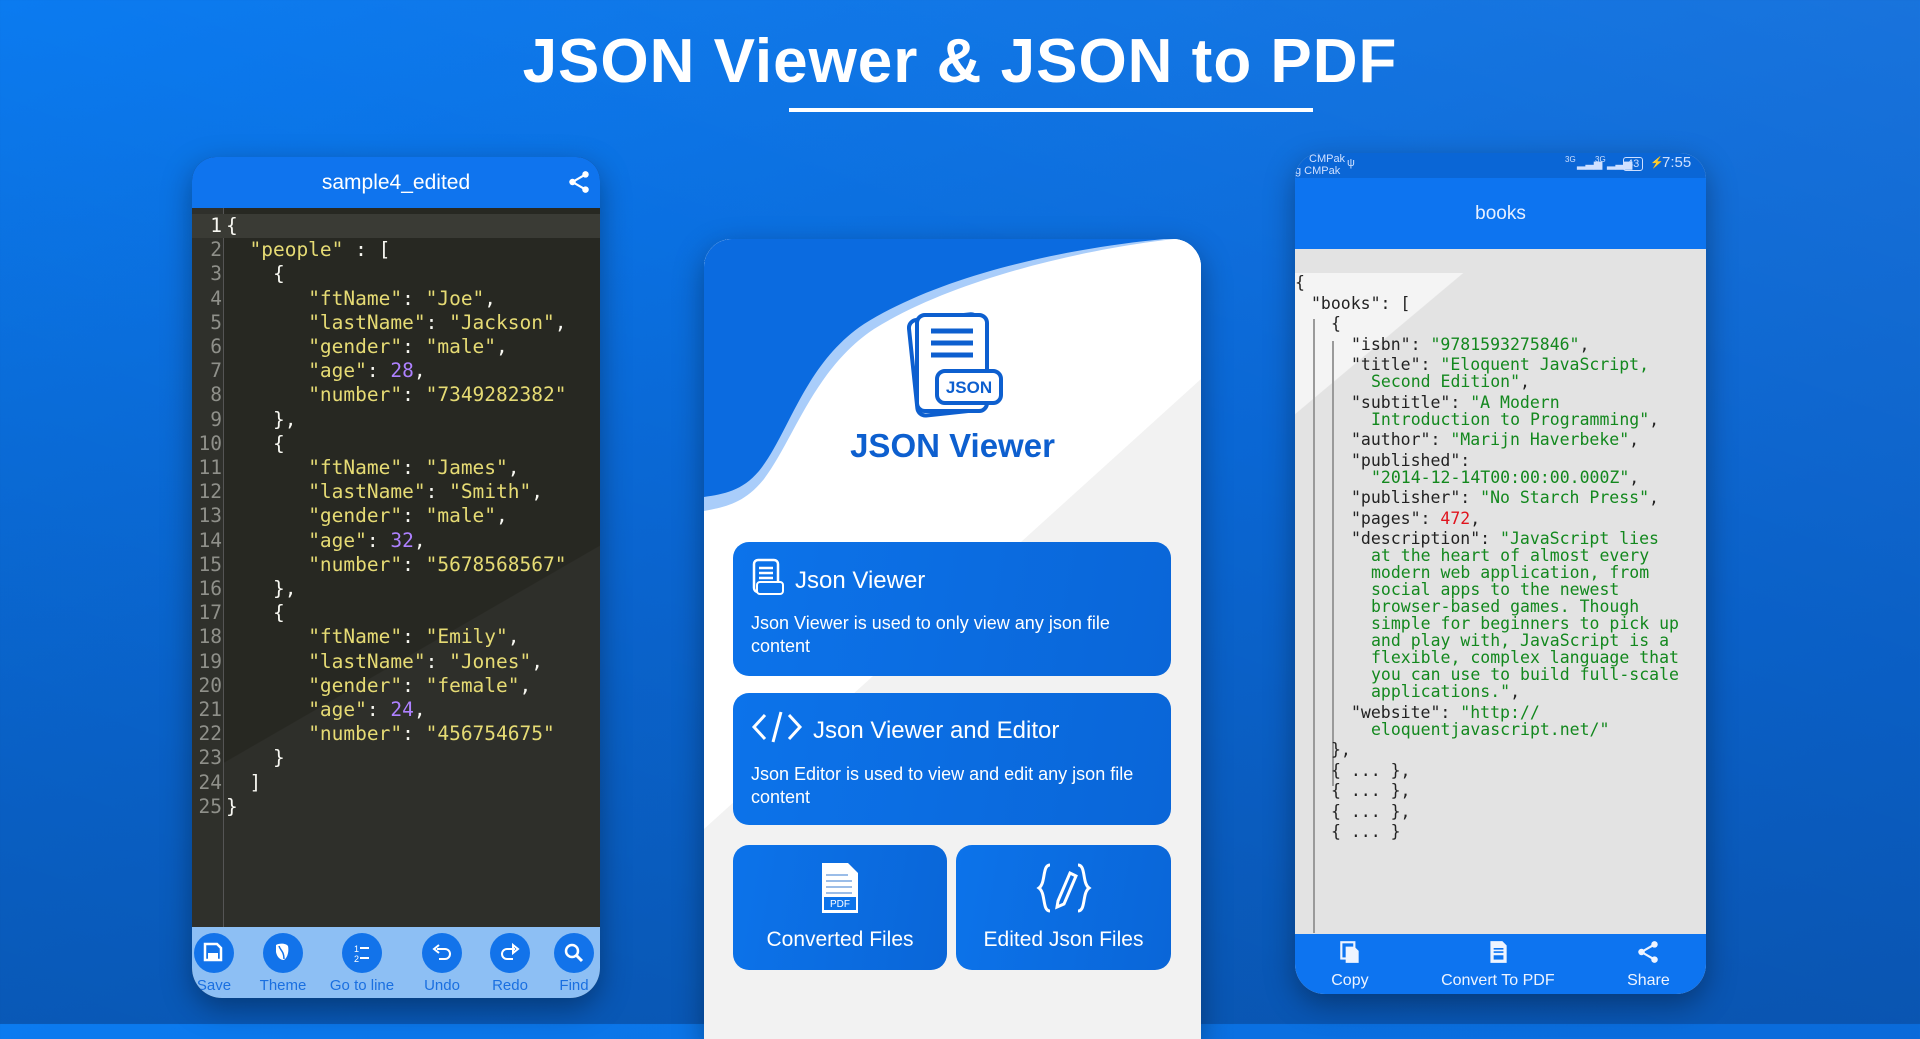 This screenshot has height=1039, width=1920. I want to click on share-button: Share, so click(1648, 964).